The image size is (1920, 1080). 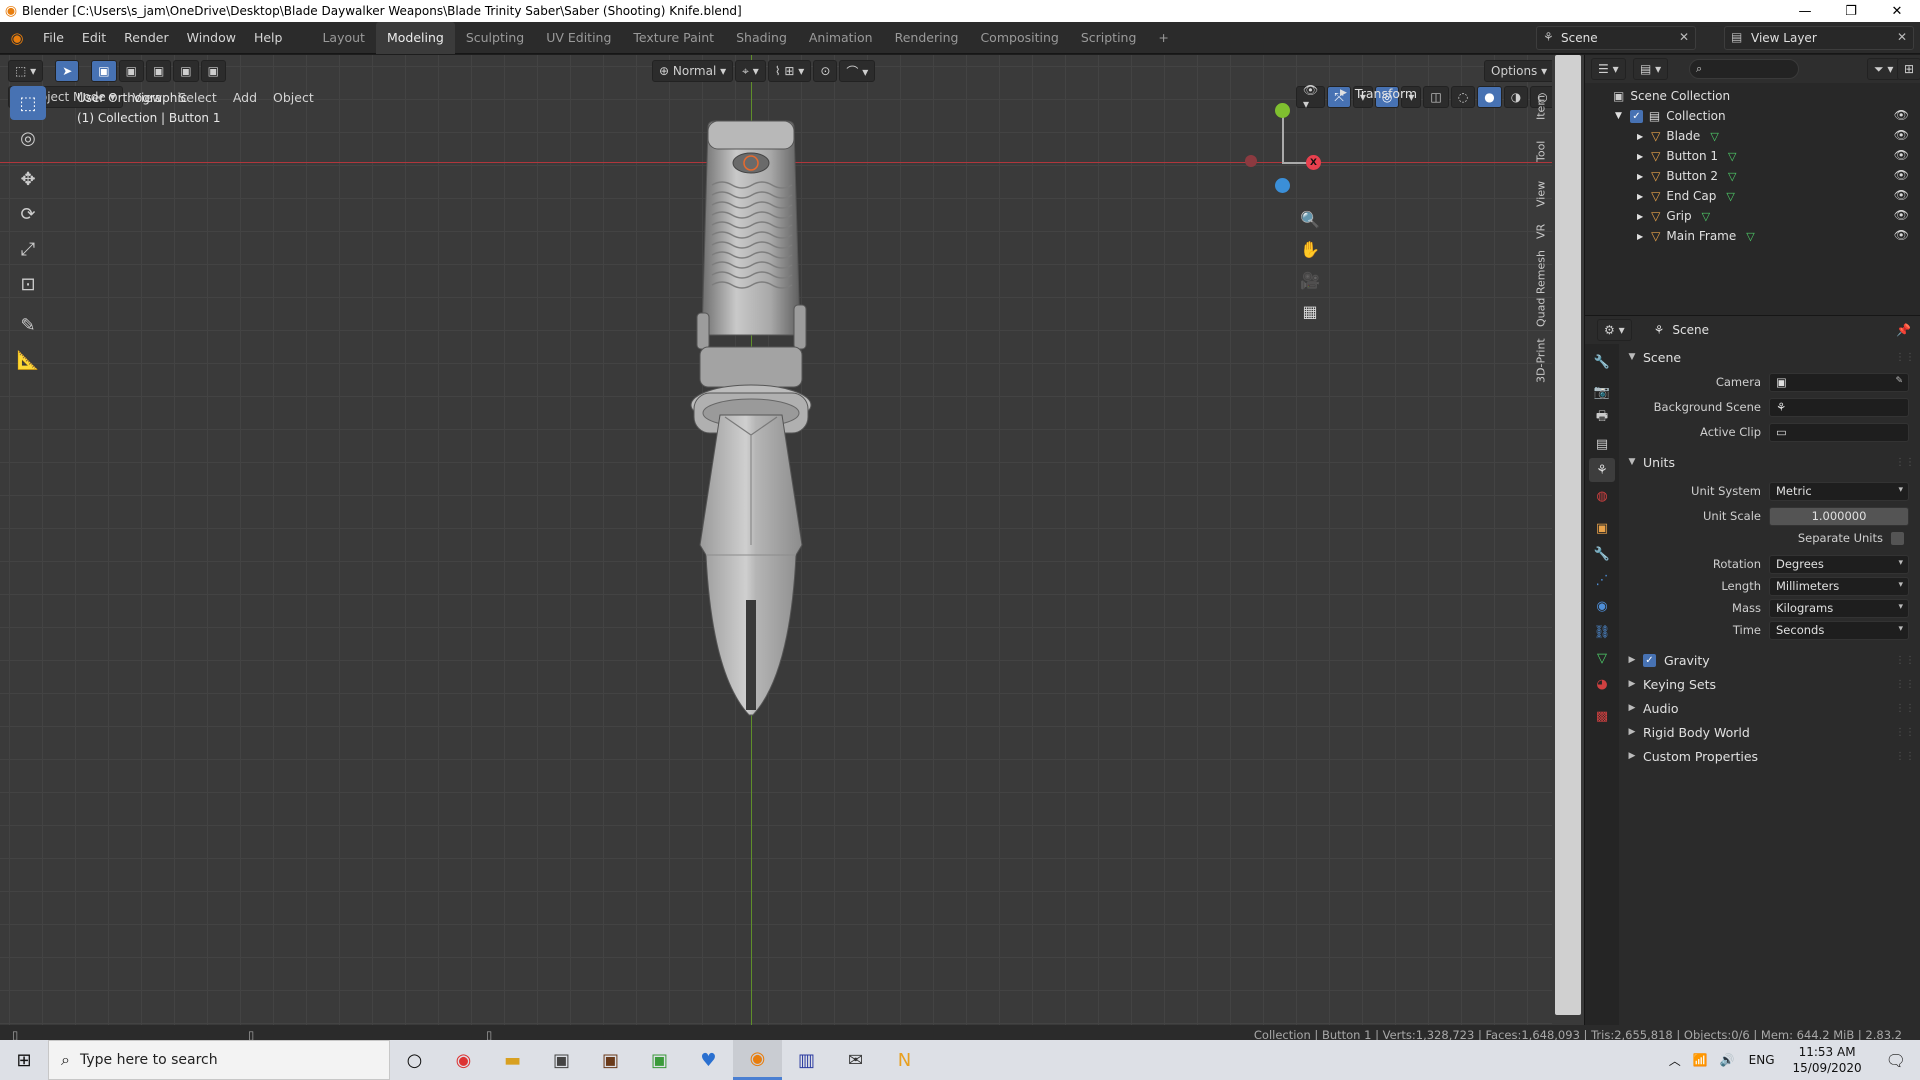 What do you see at coordinates (53, 38) in the screenshot?
I see `menu-file: File` at bounding box center [53, 38].